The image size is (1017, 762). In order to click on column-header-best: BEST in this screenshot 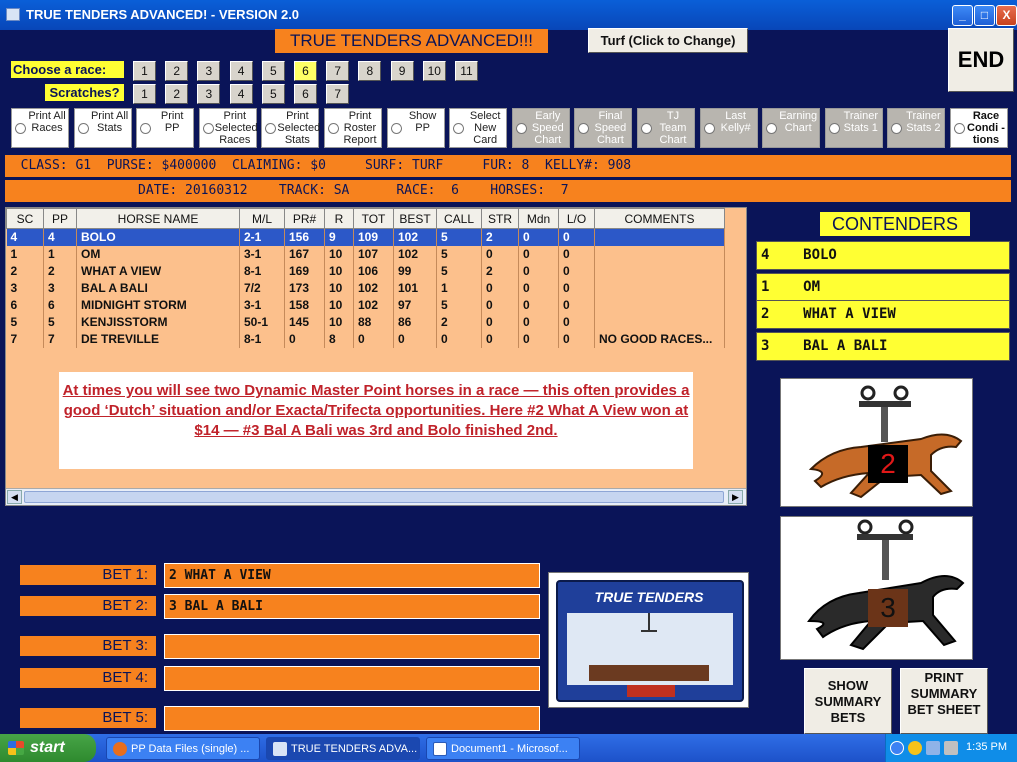, I will do `click(415, 218)`.